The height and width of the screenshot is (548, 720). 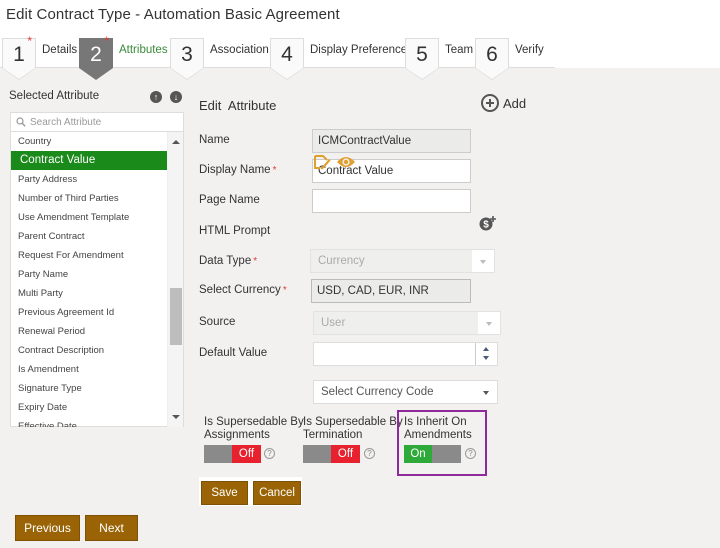 I want to click on step-label: Verify, so click(x=529, y=50).